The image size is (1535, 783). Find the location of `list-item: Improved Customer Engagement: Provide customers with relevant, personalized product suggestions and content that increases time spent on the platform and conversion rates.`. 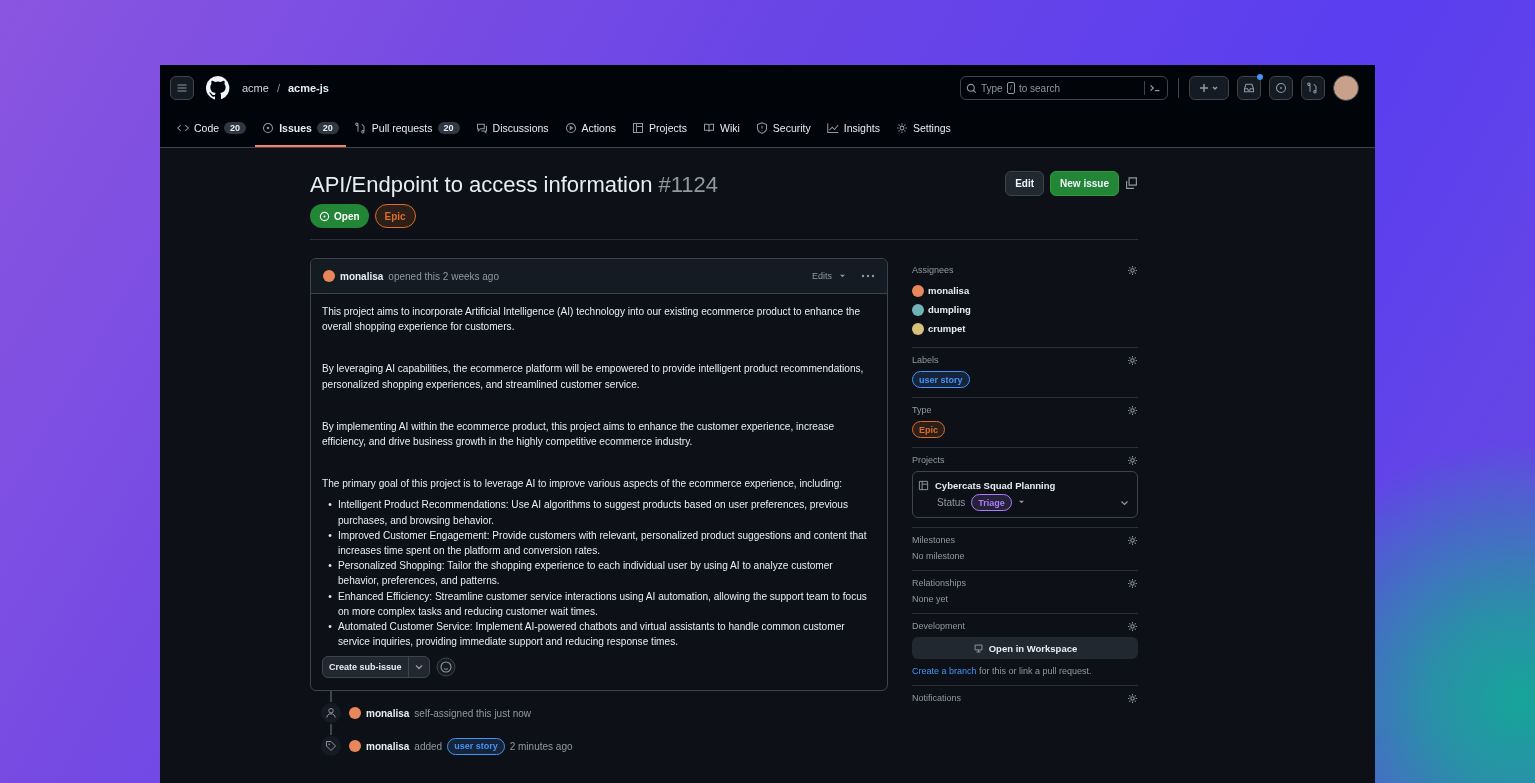

list-item: Improved Customer Engagement: Provide customers with relevant, personalized product suggestions and content that increases time spent on the platform and conversion rates. is located at coordinates (603, 543).